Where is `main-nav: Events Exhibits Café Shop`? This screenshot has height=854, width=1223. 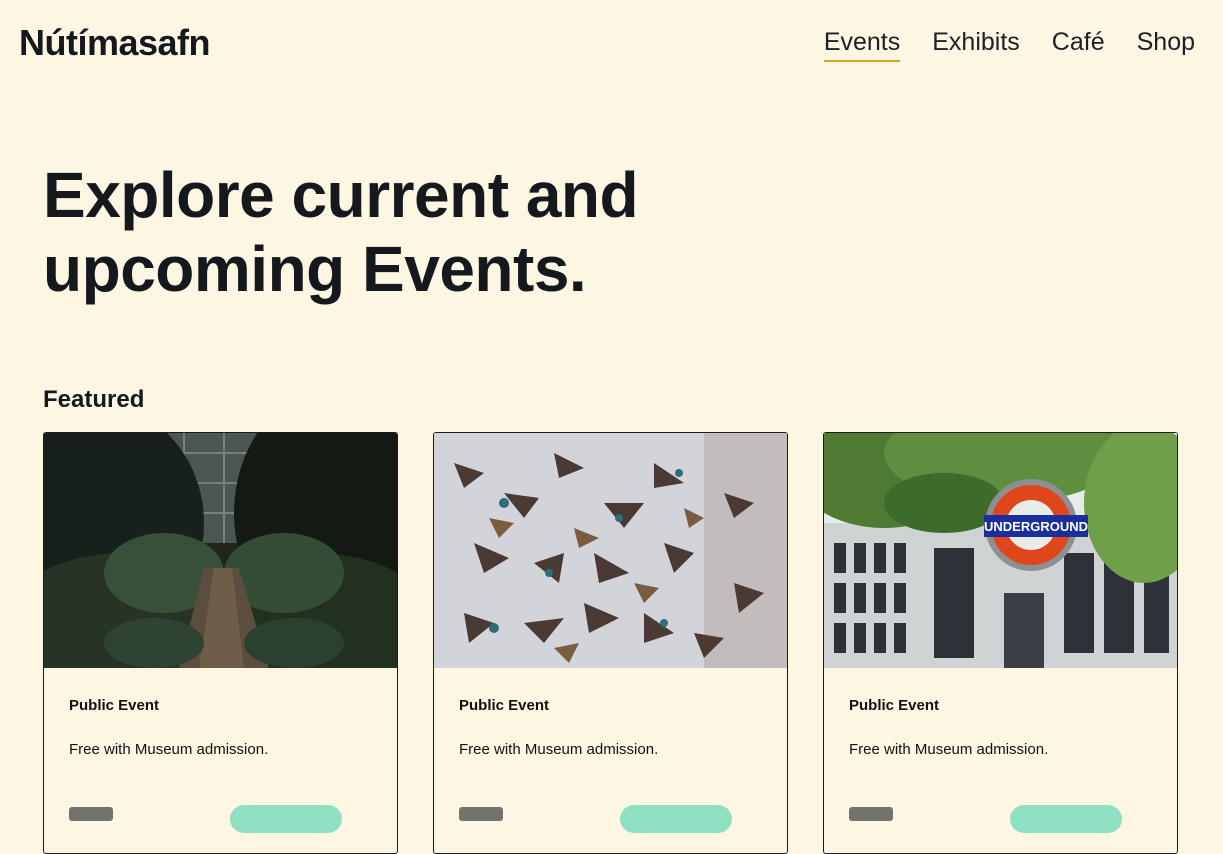
main-nav: Events Exhibits Café Shop is located at coordinates (1009, 44).